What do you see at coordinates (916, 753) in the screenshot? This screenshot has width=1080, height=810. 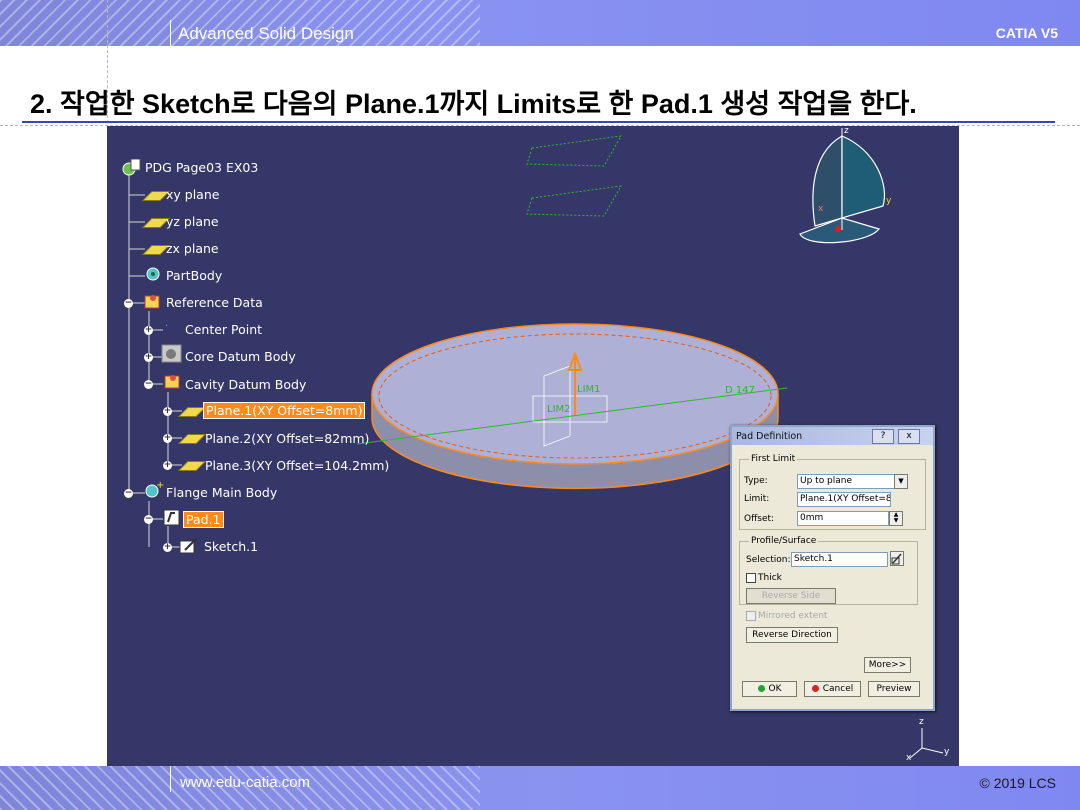 I see `triad-x` at bounding box center [916, 753].